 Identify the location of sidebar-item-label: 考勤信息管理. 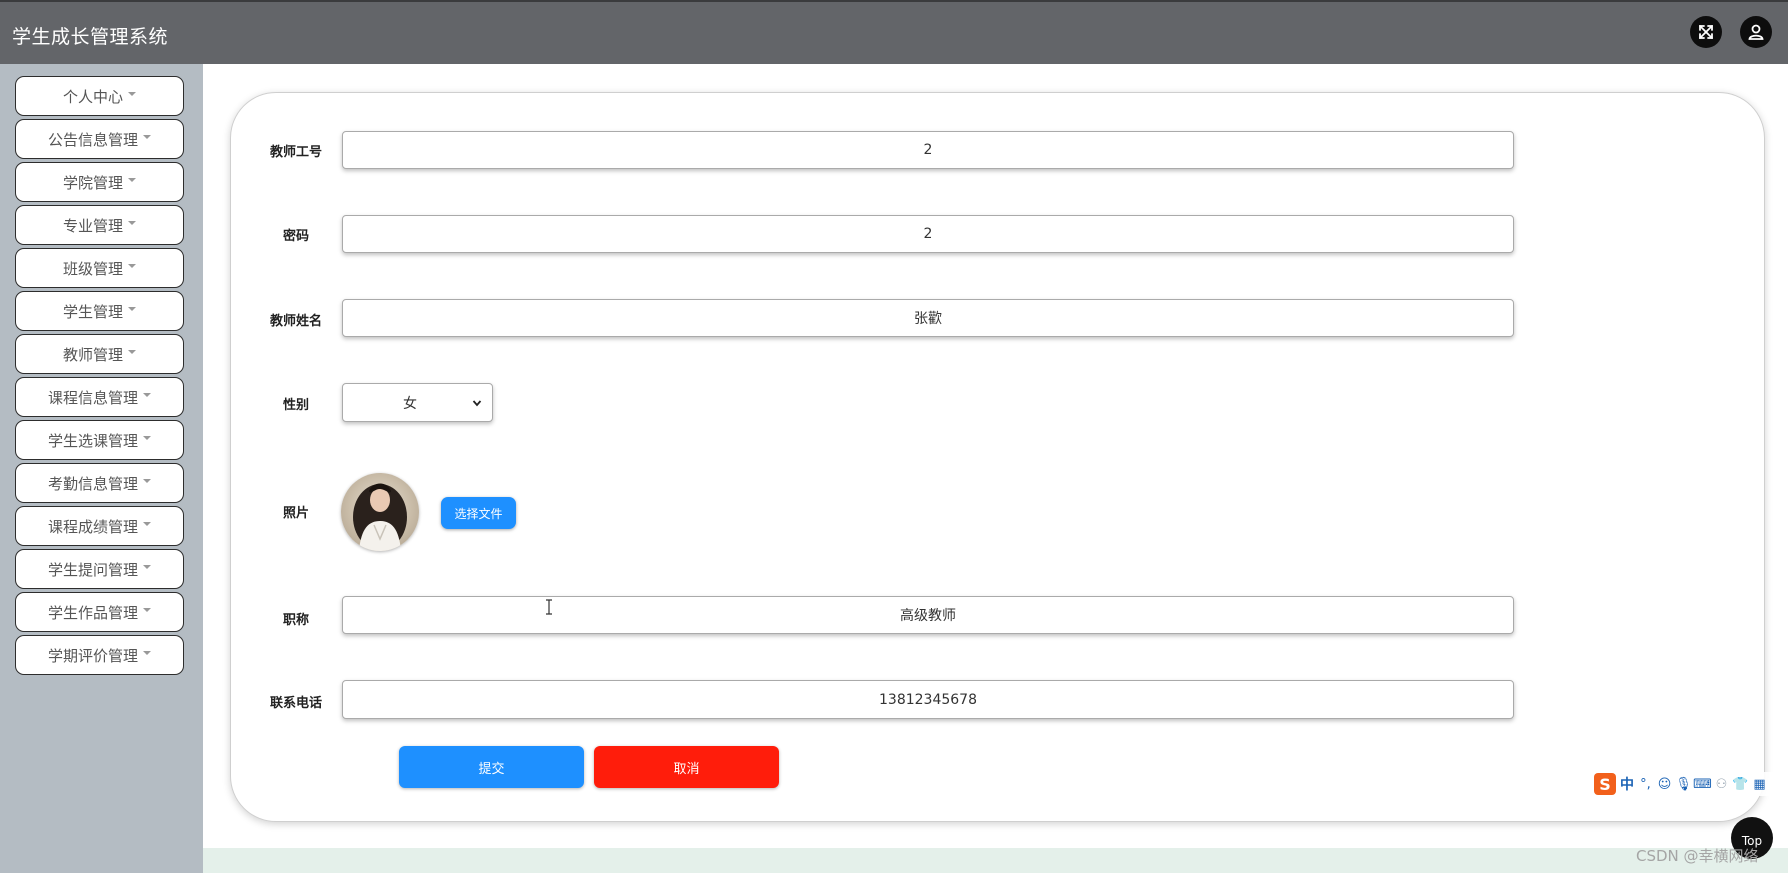
(92, 483).